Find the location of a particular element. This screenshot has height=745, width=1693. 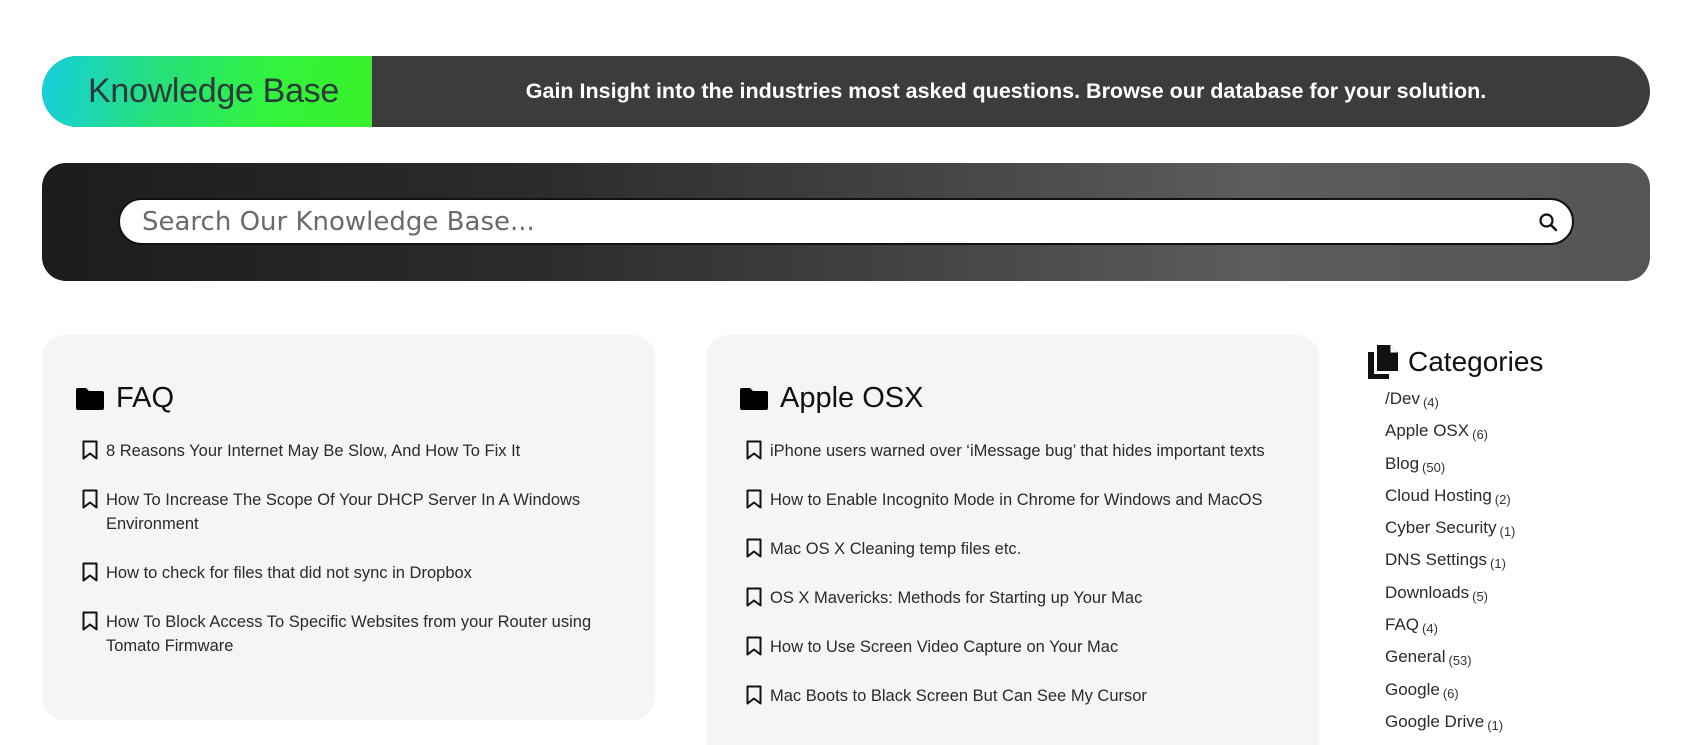

category-count: (5) is located at coordinates (1480, 596).